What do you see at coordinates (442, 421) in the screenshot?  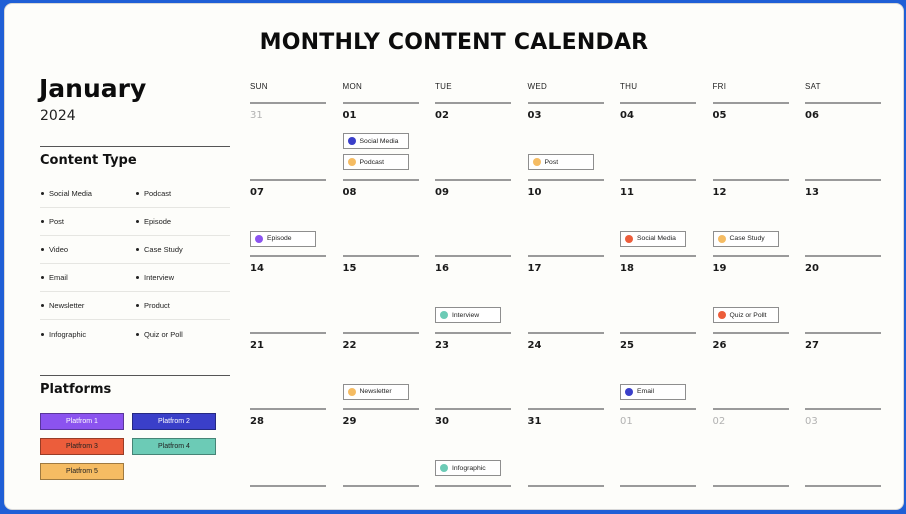 I see `day-cell: 30` at bounding box center [442, 421].